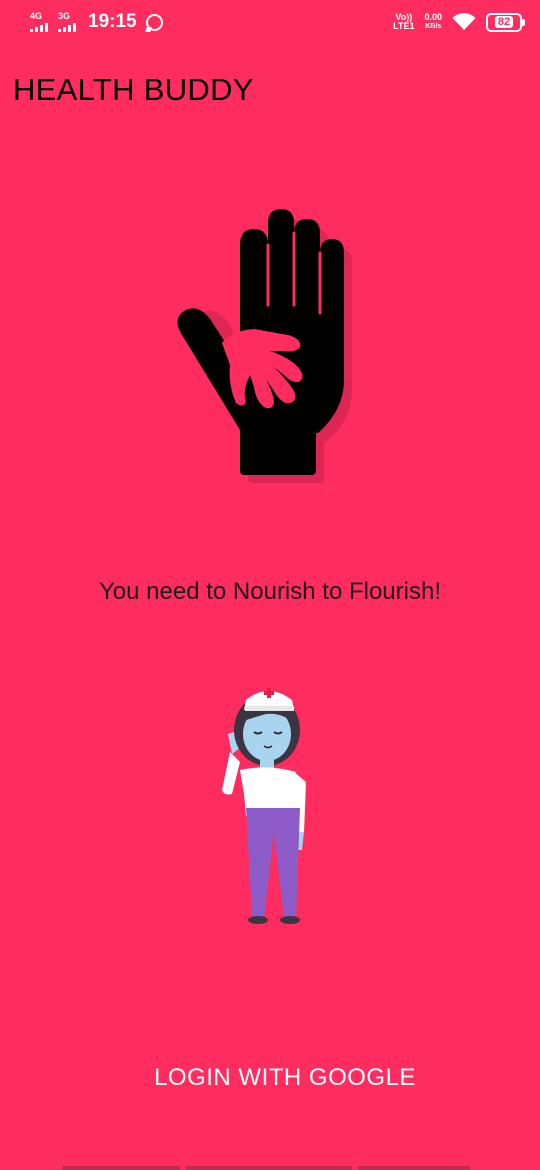  What do you see at coordinates (285, 1078) in the screenshot?
I see `login-with-google-button: LOGIN WITH GOOGLE` at bounding box center [285, 1078].